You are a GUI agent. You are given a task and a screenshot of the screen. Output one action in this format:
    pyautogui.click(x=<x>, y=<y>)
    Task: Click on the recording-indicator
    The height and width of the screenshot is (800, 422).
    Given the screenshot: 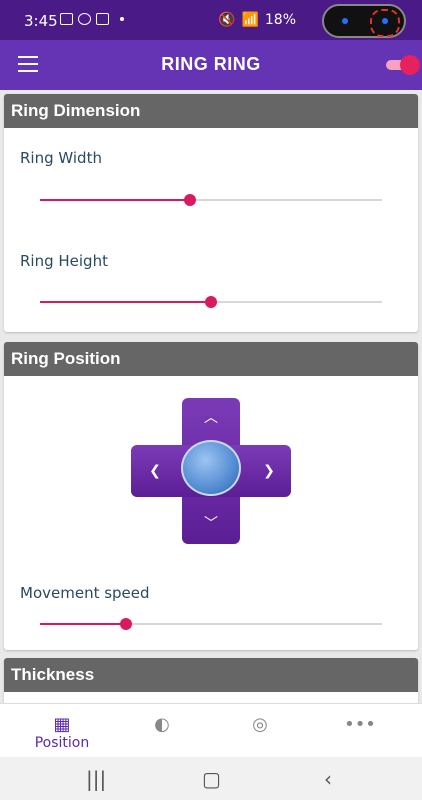 What is the action you would take?
    pyautogui.click(x=385, y=23)
    